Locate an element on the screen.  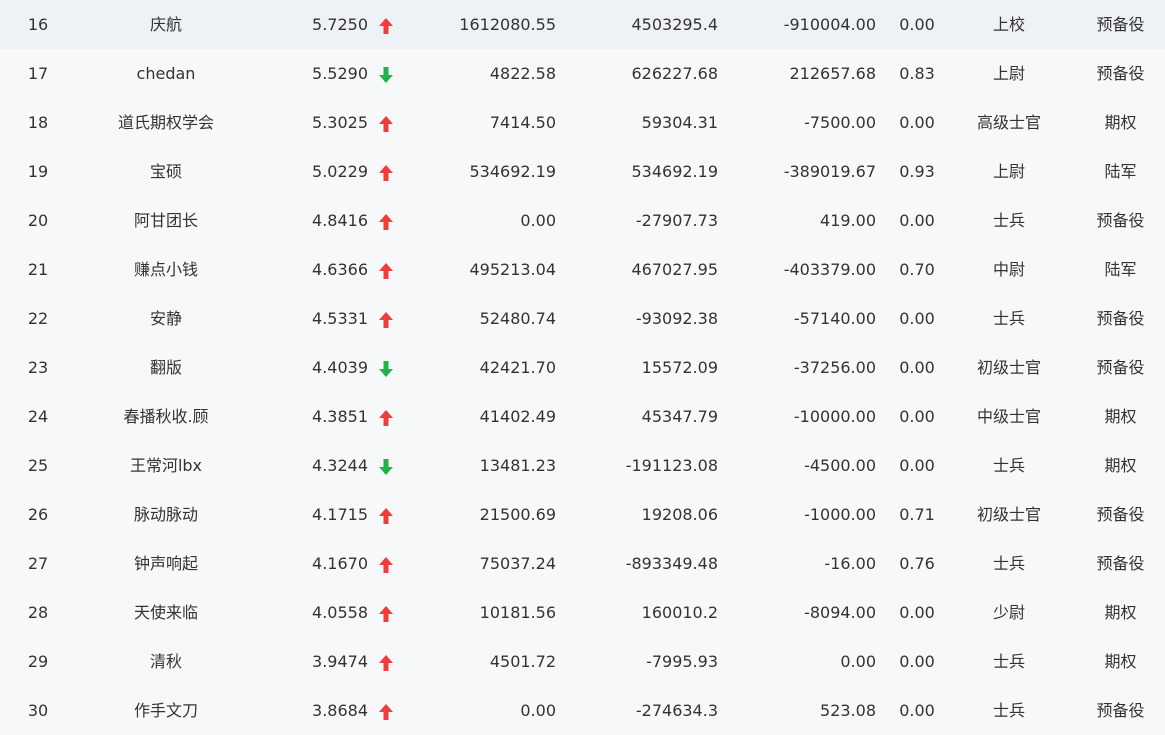
value-column-1: 41402.49 is located at coordinates (517, 416).